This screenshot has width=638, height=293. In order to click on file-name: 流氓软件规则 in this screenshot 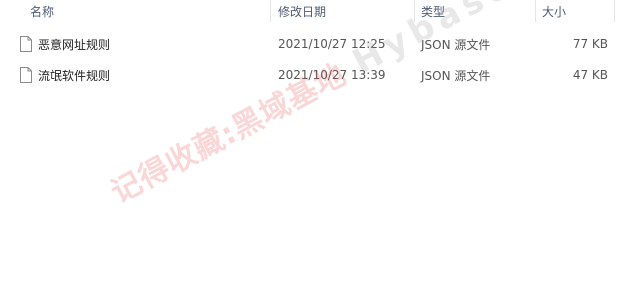, I will do `click(153, 75)`.